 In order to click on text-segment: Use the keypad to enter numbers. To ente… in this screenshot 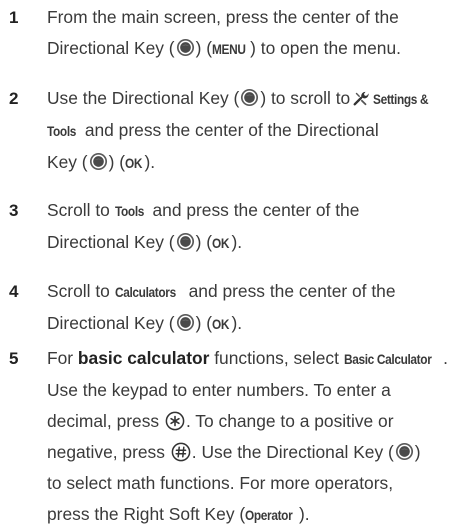, I will do `click(219, 390)`.